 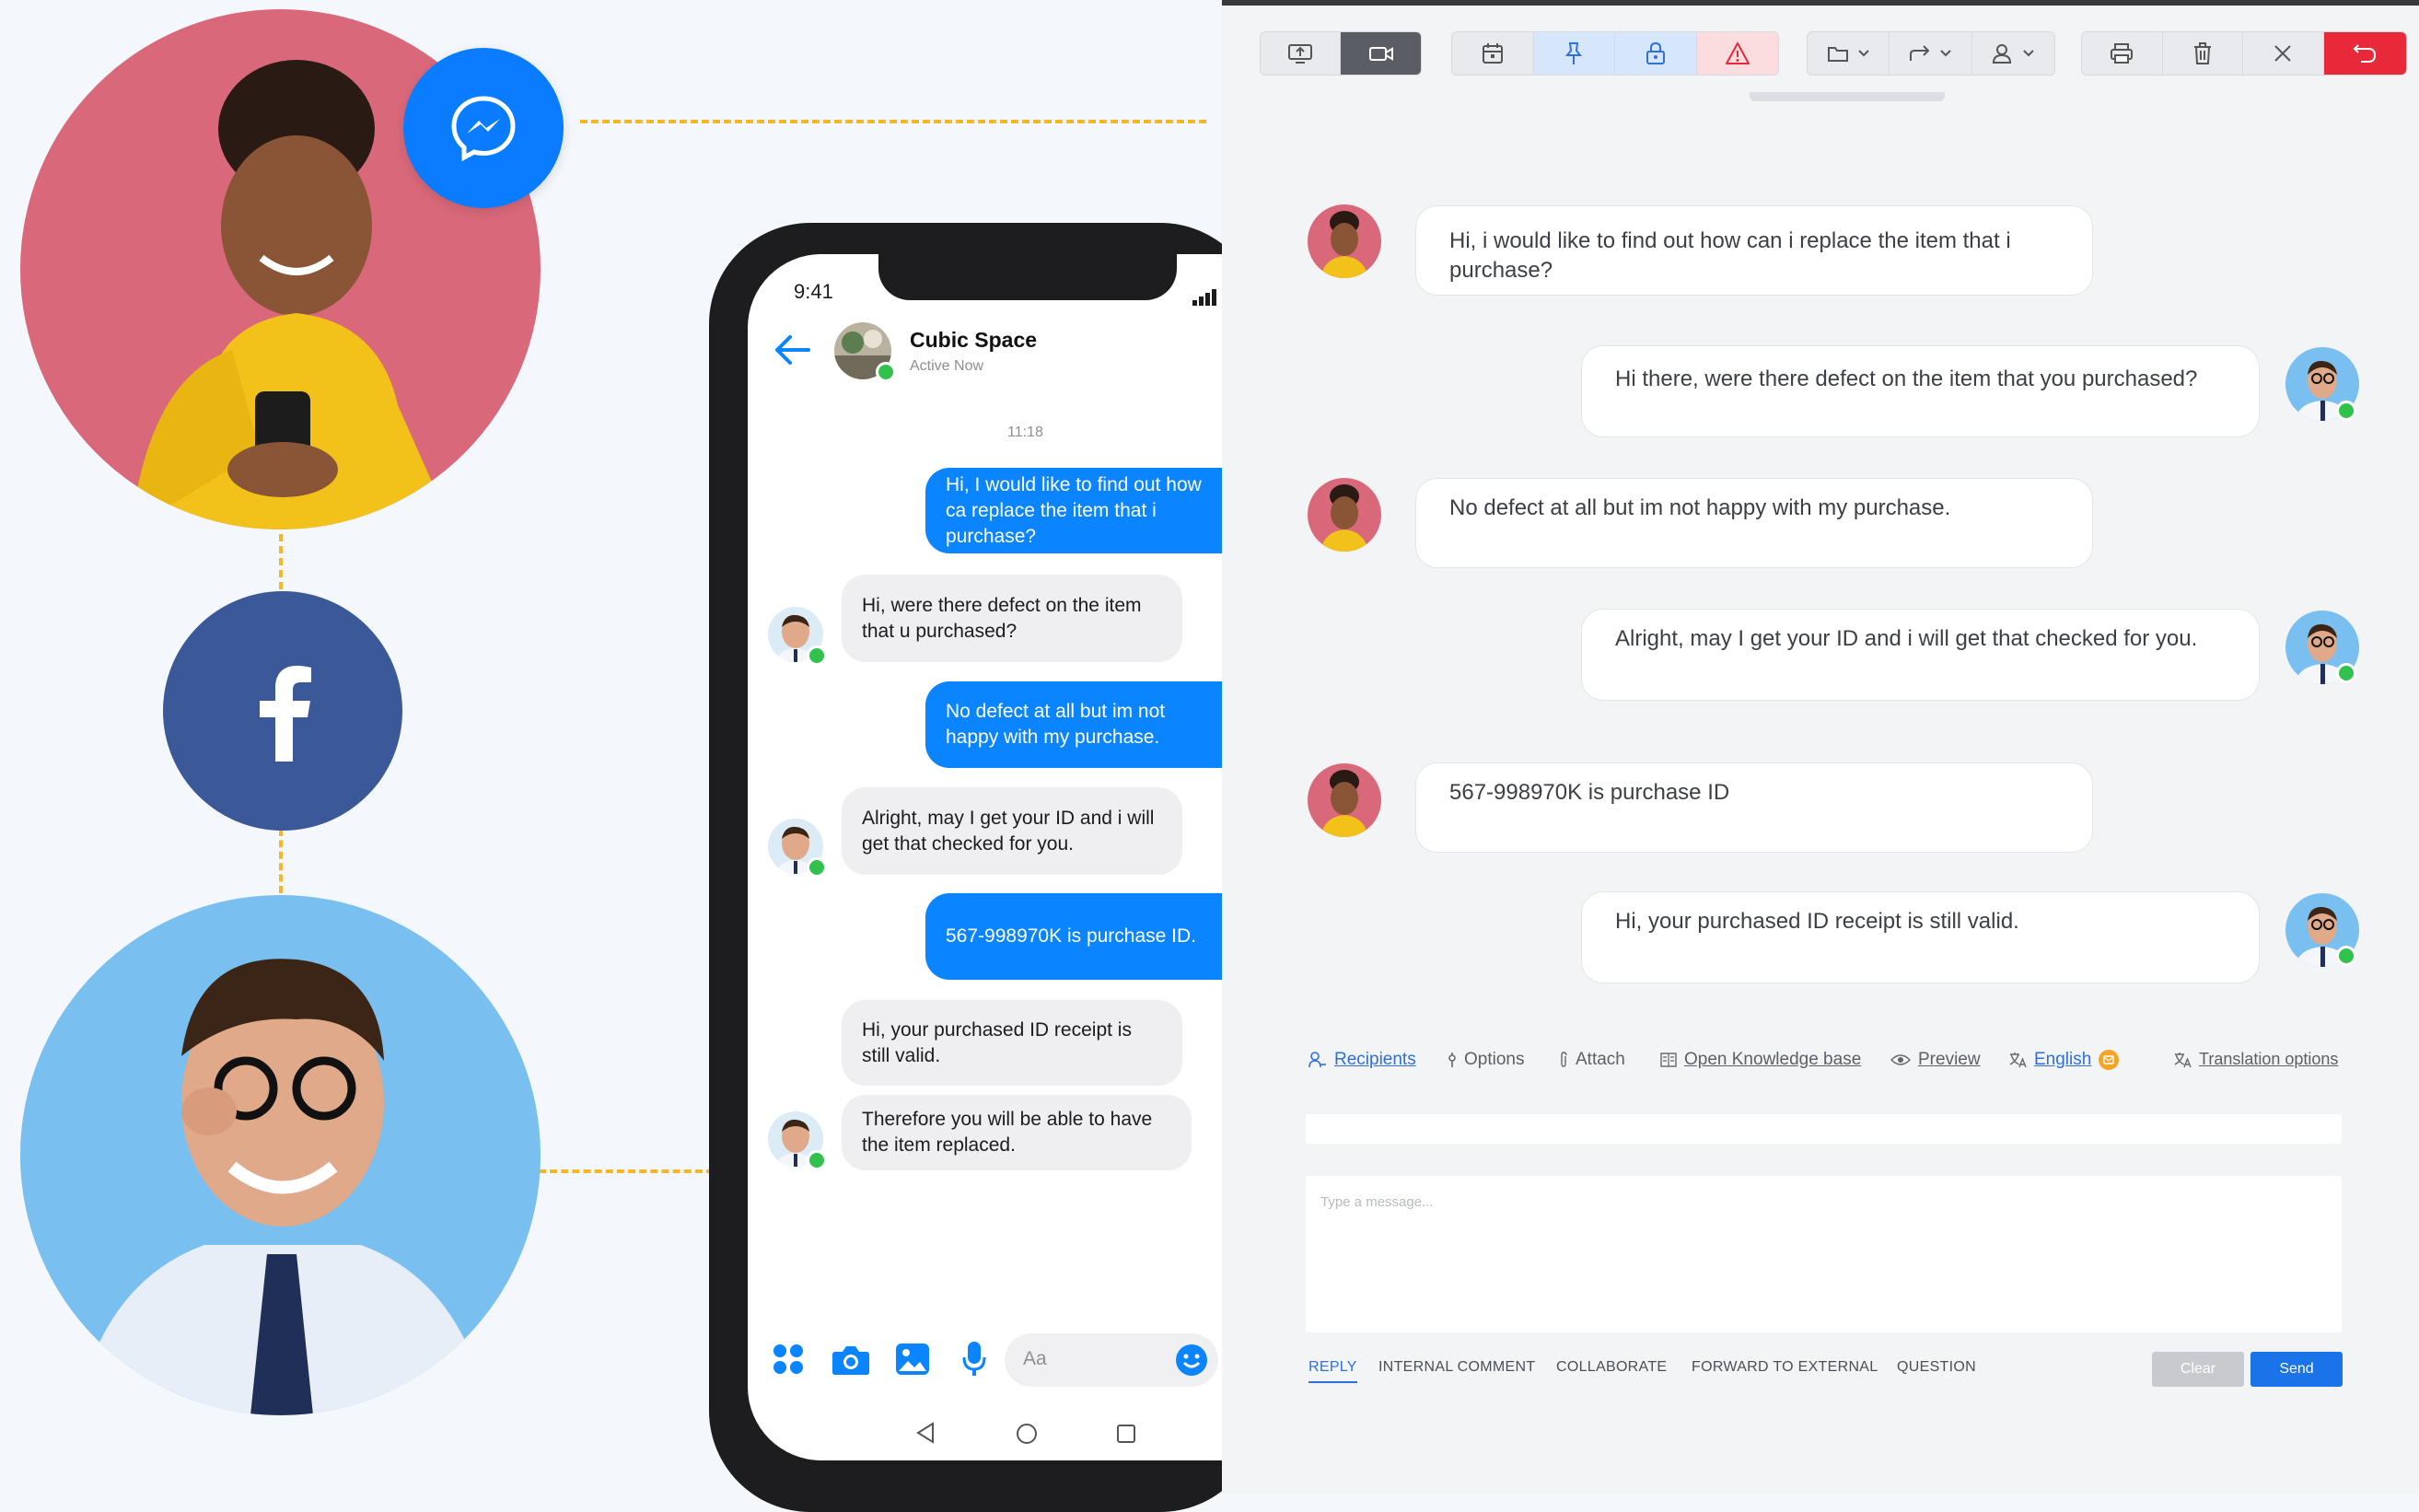 I want to click on monitor-upload-icon, so click(x=1301, y=54).